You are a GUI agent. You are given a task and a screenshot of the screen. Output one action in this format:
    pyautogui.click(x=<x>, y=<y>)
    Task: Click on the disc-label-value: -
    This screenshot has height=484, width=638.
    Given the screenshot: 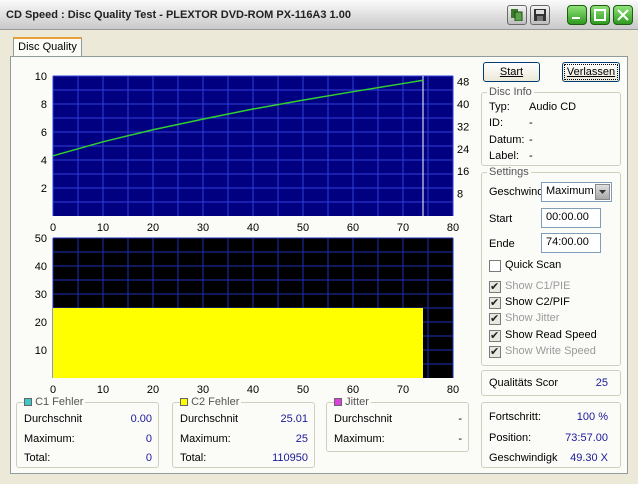 What is the action you would take?
    pyautogui.click(x=531, y=156)
    